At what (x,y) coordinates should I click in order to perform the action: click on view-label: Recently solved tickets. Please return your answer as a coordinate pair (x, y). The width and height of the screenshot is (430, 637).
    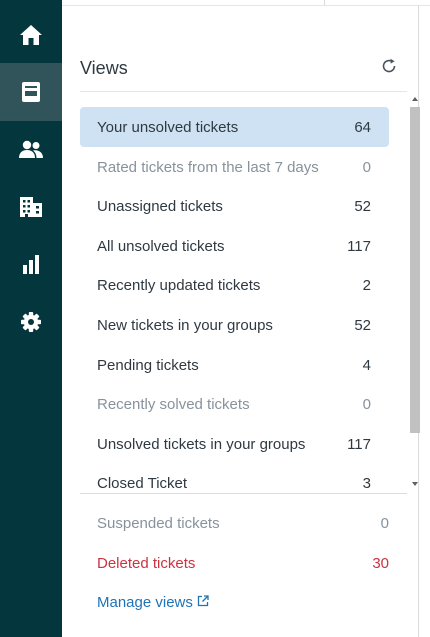
    Looking at the image, I should click on (173, 404).